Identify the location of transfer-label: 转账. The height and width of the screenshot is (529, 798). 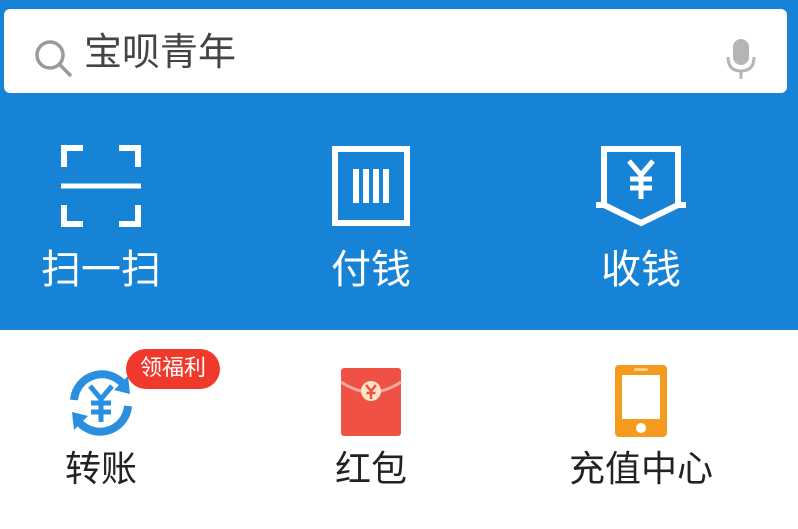
(100, 469).